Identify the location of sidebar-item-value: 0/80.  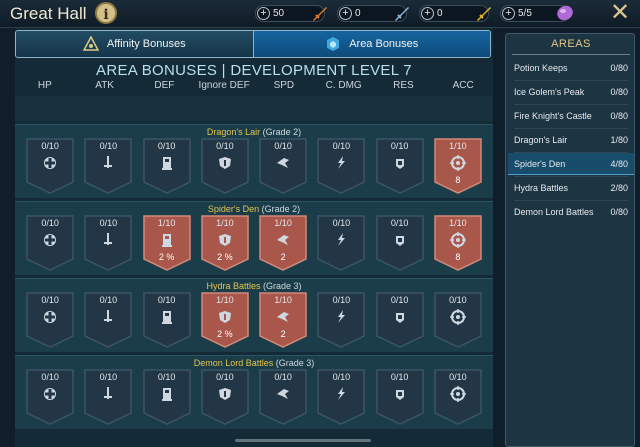
(619, 116).